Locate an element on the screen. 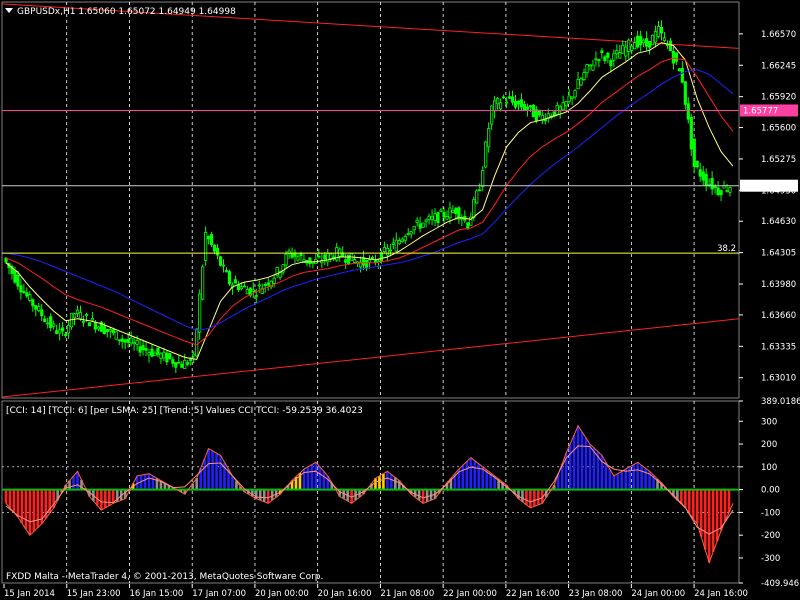 This screenshot has height=600, width=800. fib-level-label: 38.2 is located at coordinates (726, 249).